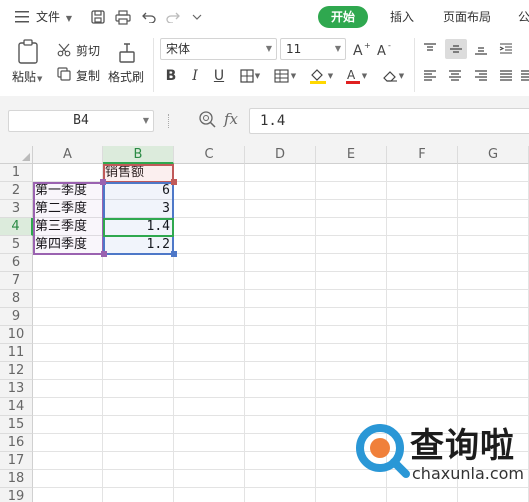  Describe the element at coordinates (197, 17) in the screenshot. I see `quick-access-dropdown-icon` at that location.